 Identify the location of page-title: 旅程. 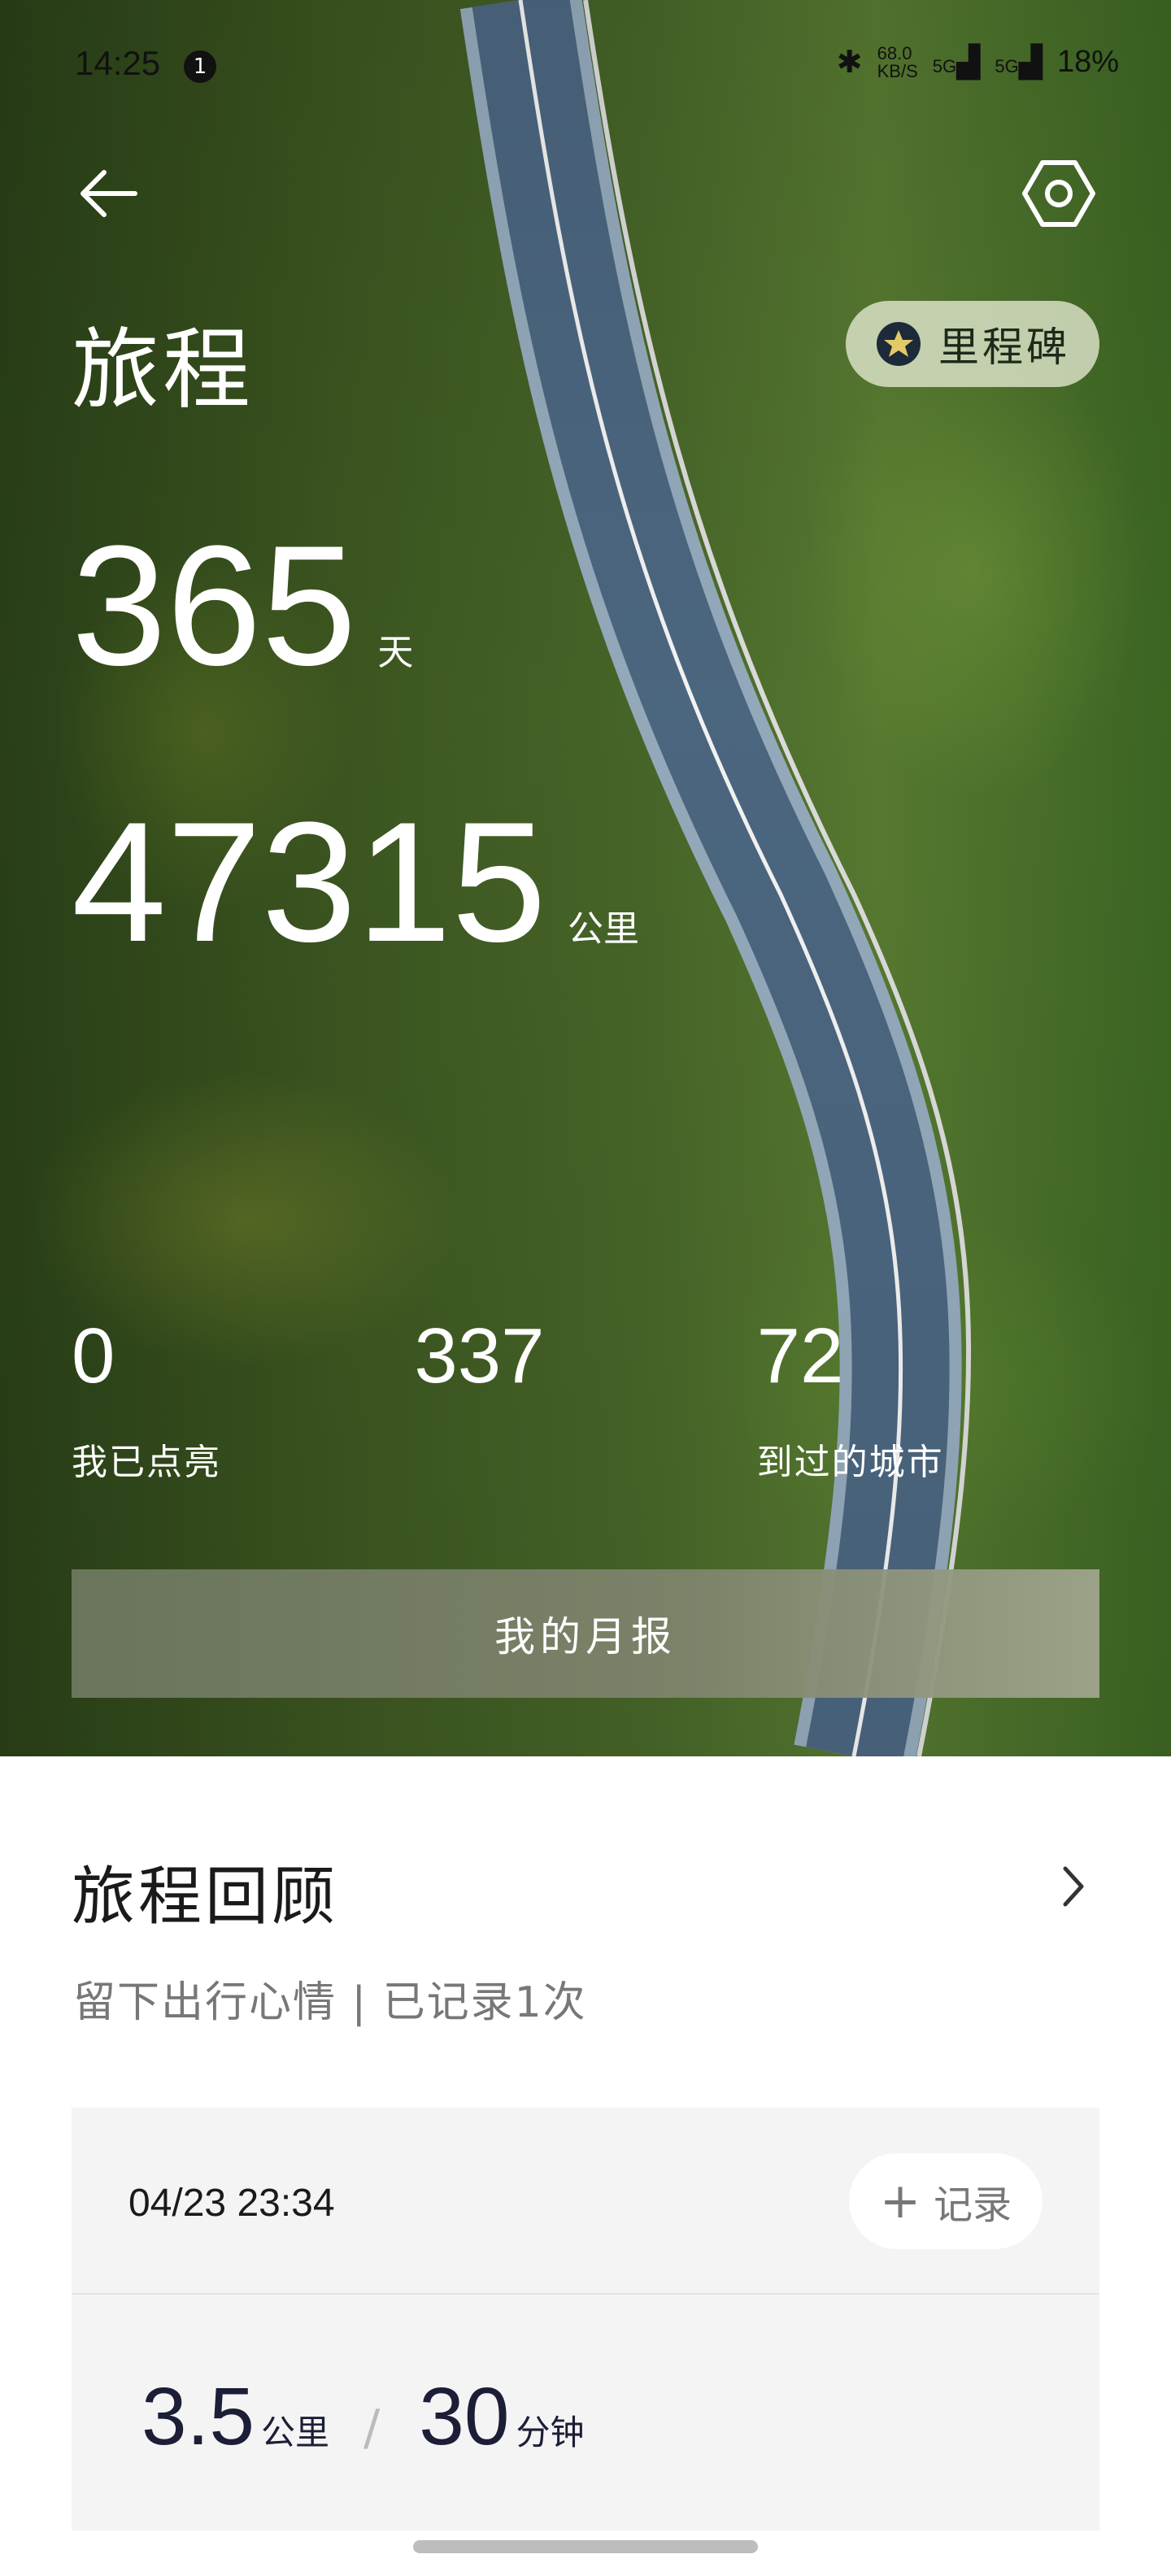
(163, 371).